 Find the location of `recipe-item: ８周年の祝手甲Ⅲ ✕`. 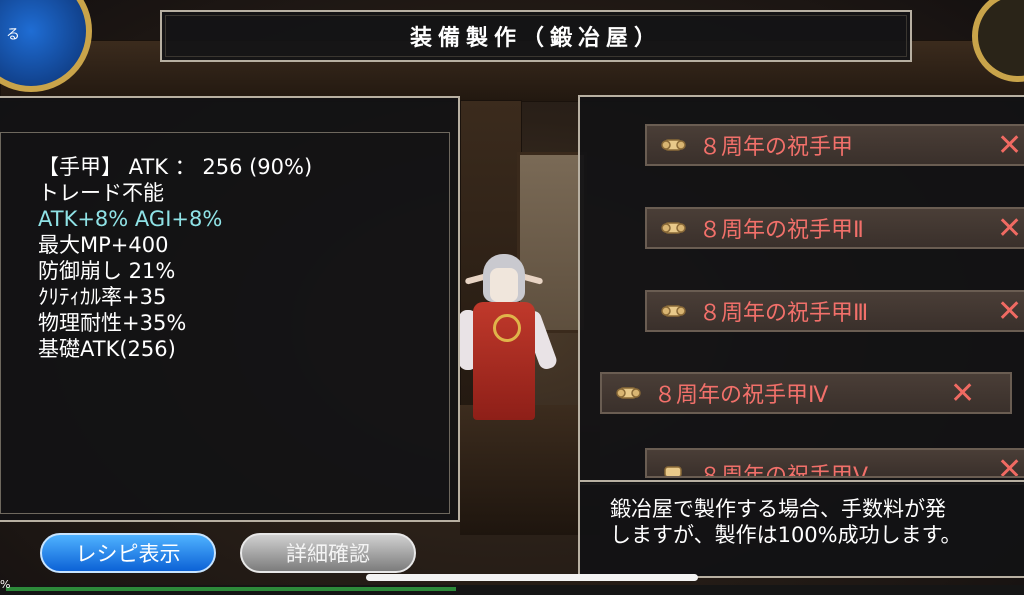

recipe-item: ８周年の祝手甲Ⅲ ✕ is located at coordinates (834, 311).